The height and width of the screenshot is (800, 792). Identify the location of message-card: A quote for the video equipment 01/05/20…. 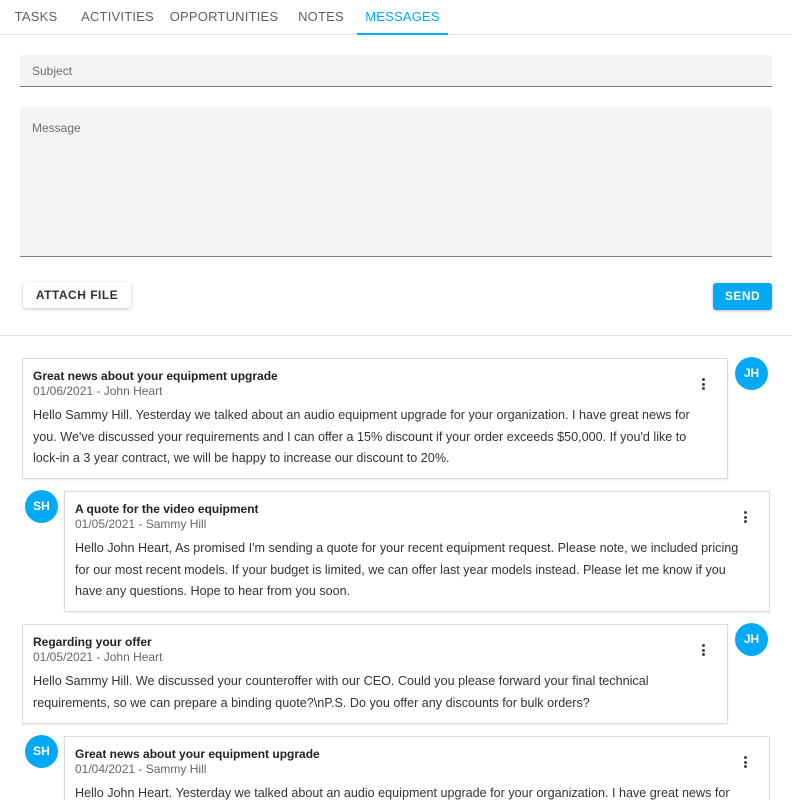
(417, 551).